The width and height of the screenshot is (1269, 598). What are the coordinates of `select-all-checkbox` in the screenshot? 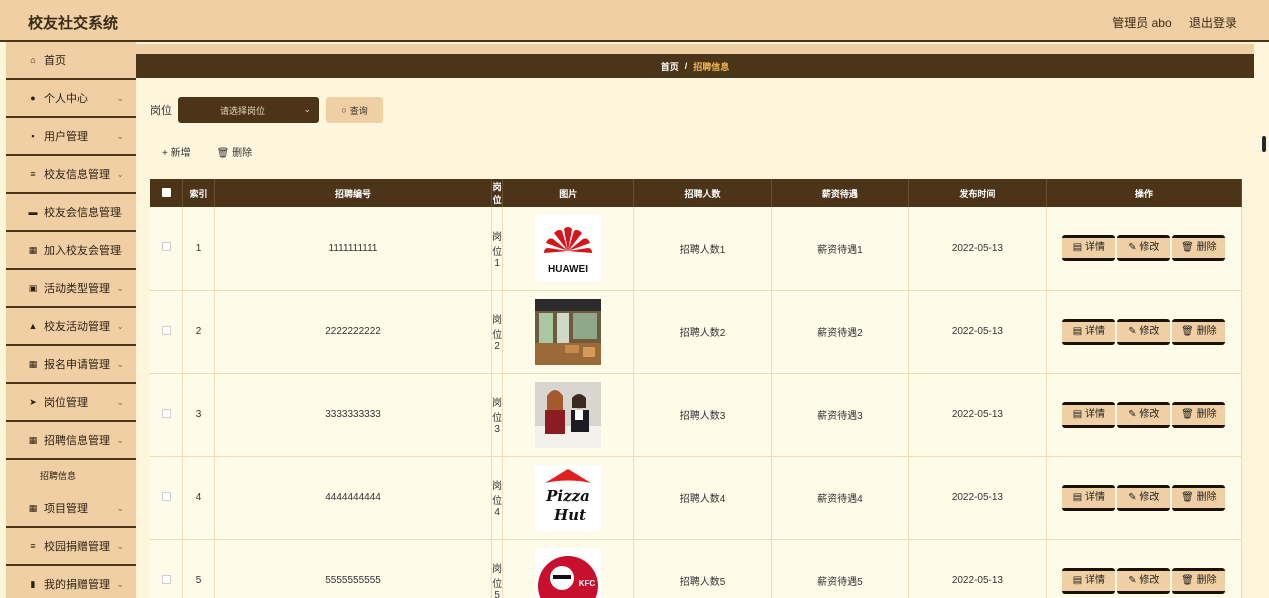 It's located at (166, 192).